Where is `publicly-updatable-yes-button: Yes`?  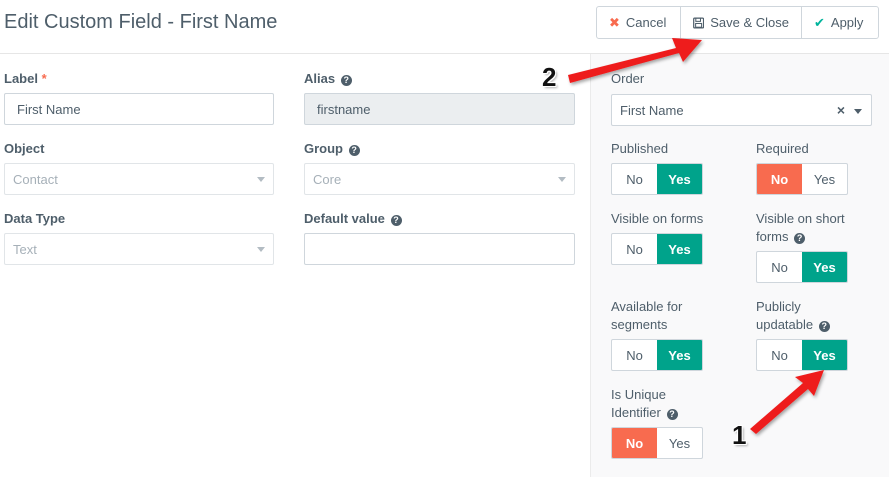
publicly-updatable-yes-button: Yes is located at coordinates (824, 355).